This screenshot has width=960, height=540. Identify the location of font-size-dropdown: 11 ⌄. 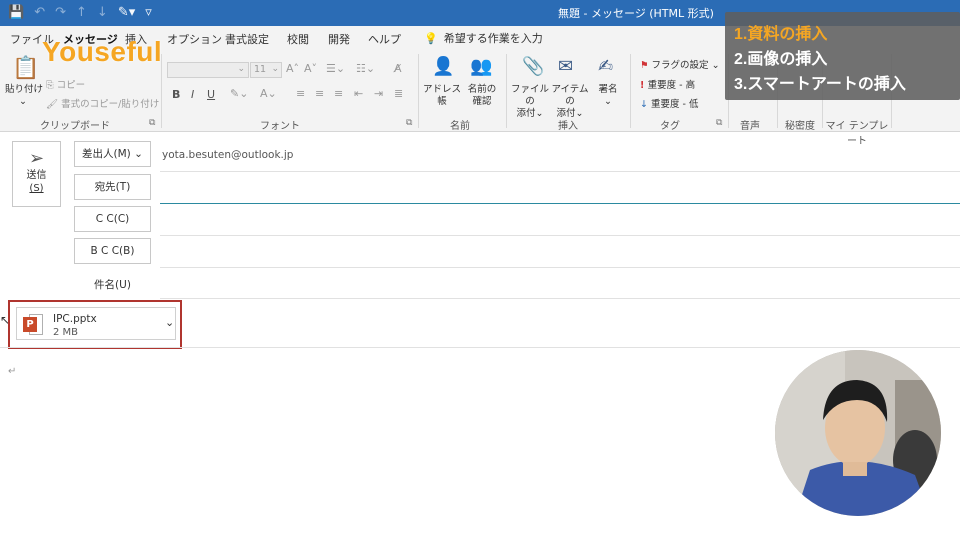
(266, 70).